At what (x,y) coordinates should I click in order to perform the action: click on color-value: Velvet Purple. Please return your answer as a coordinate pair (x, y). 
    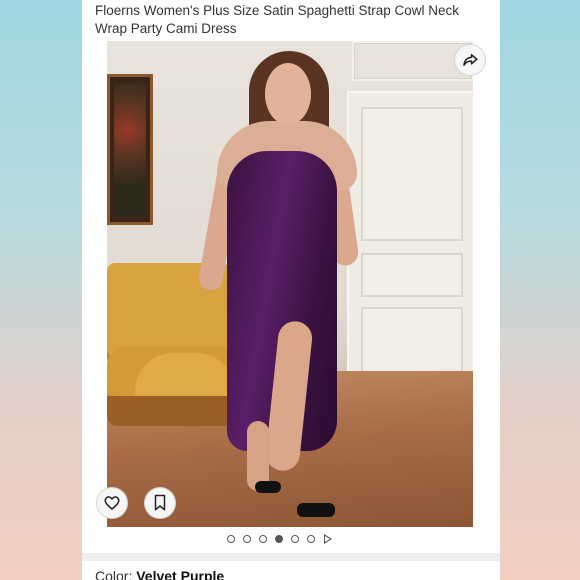
    Looking at the image, I should click on (180, 574).